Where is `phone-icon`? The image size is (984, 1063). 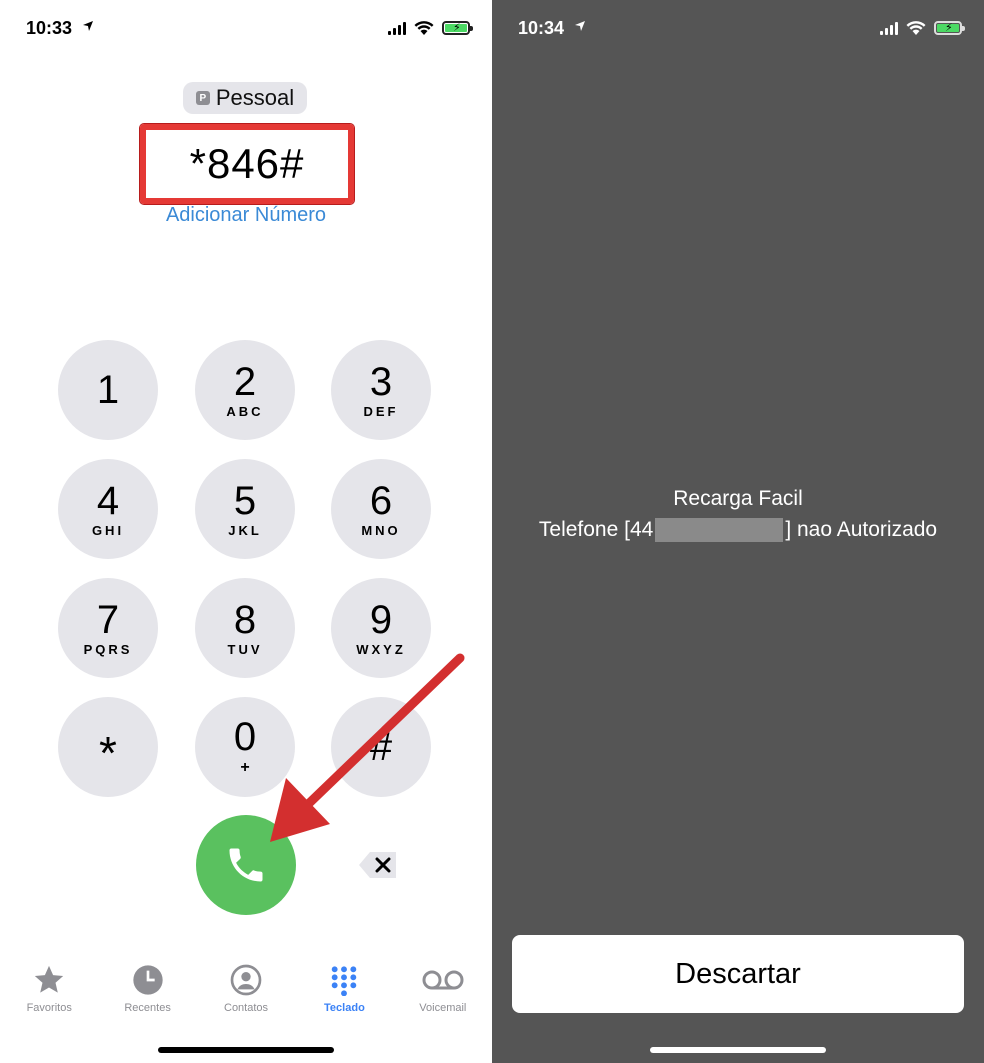
phone-icon is located at coordinates (246, 865).